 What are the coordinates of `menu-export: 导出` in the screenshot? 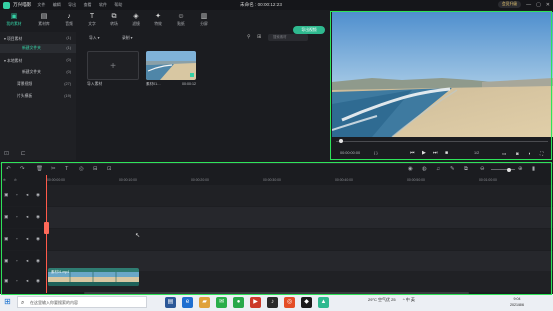 It's located at (72, 4).